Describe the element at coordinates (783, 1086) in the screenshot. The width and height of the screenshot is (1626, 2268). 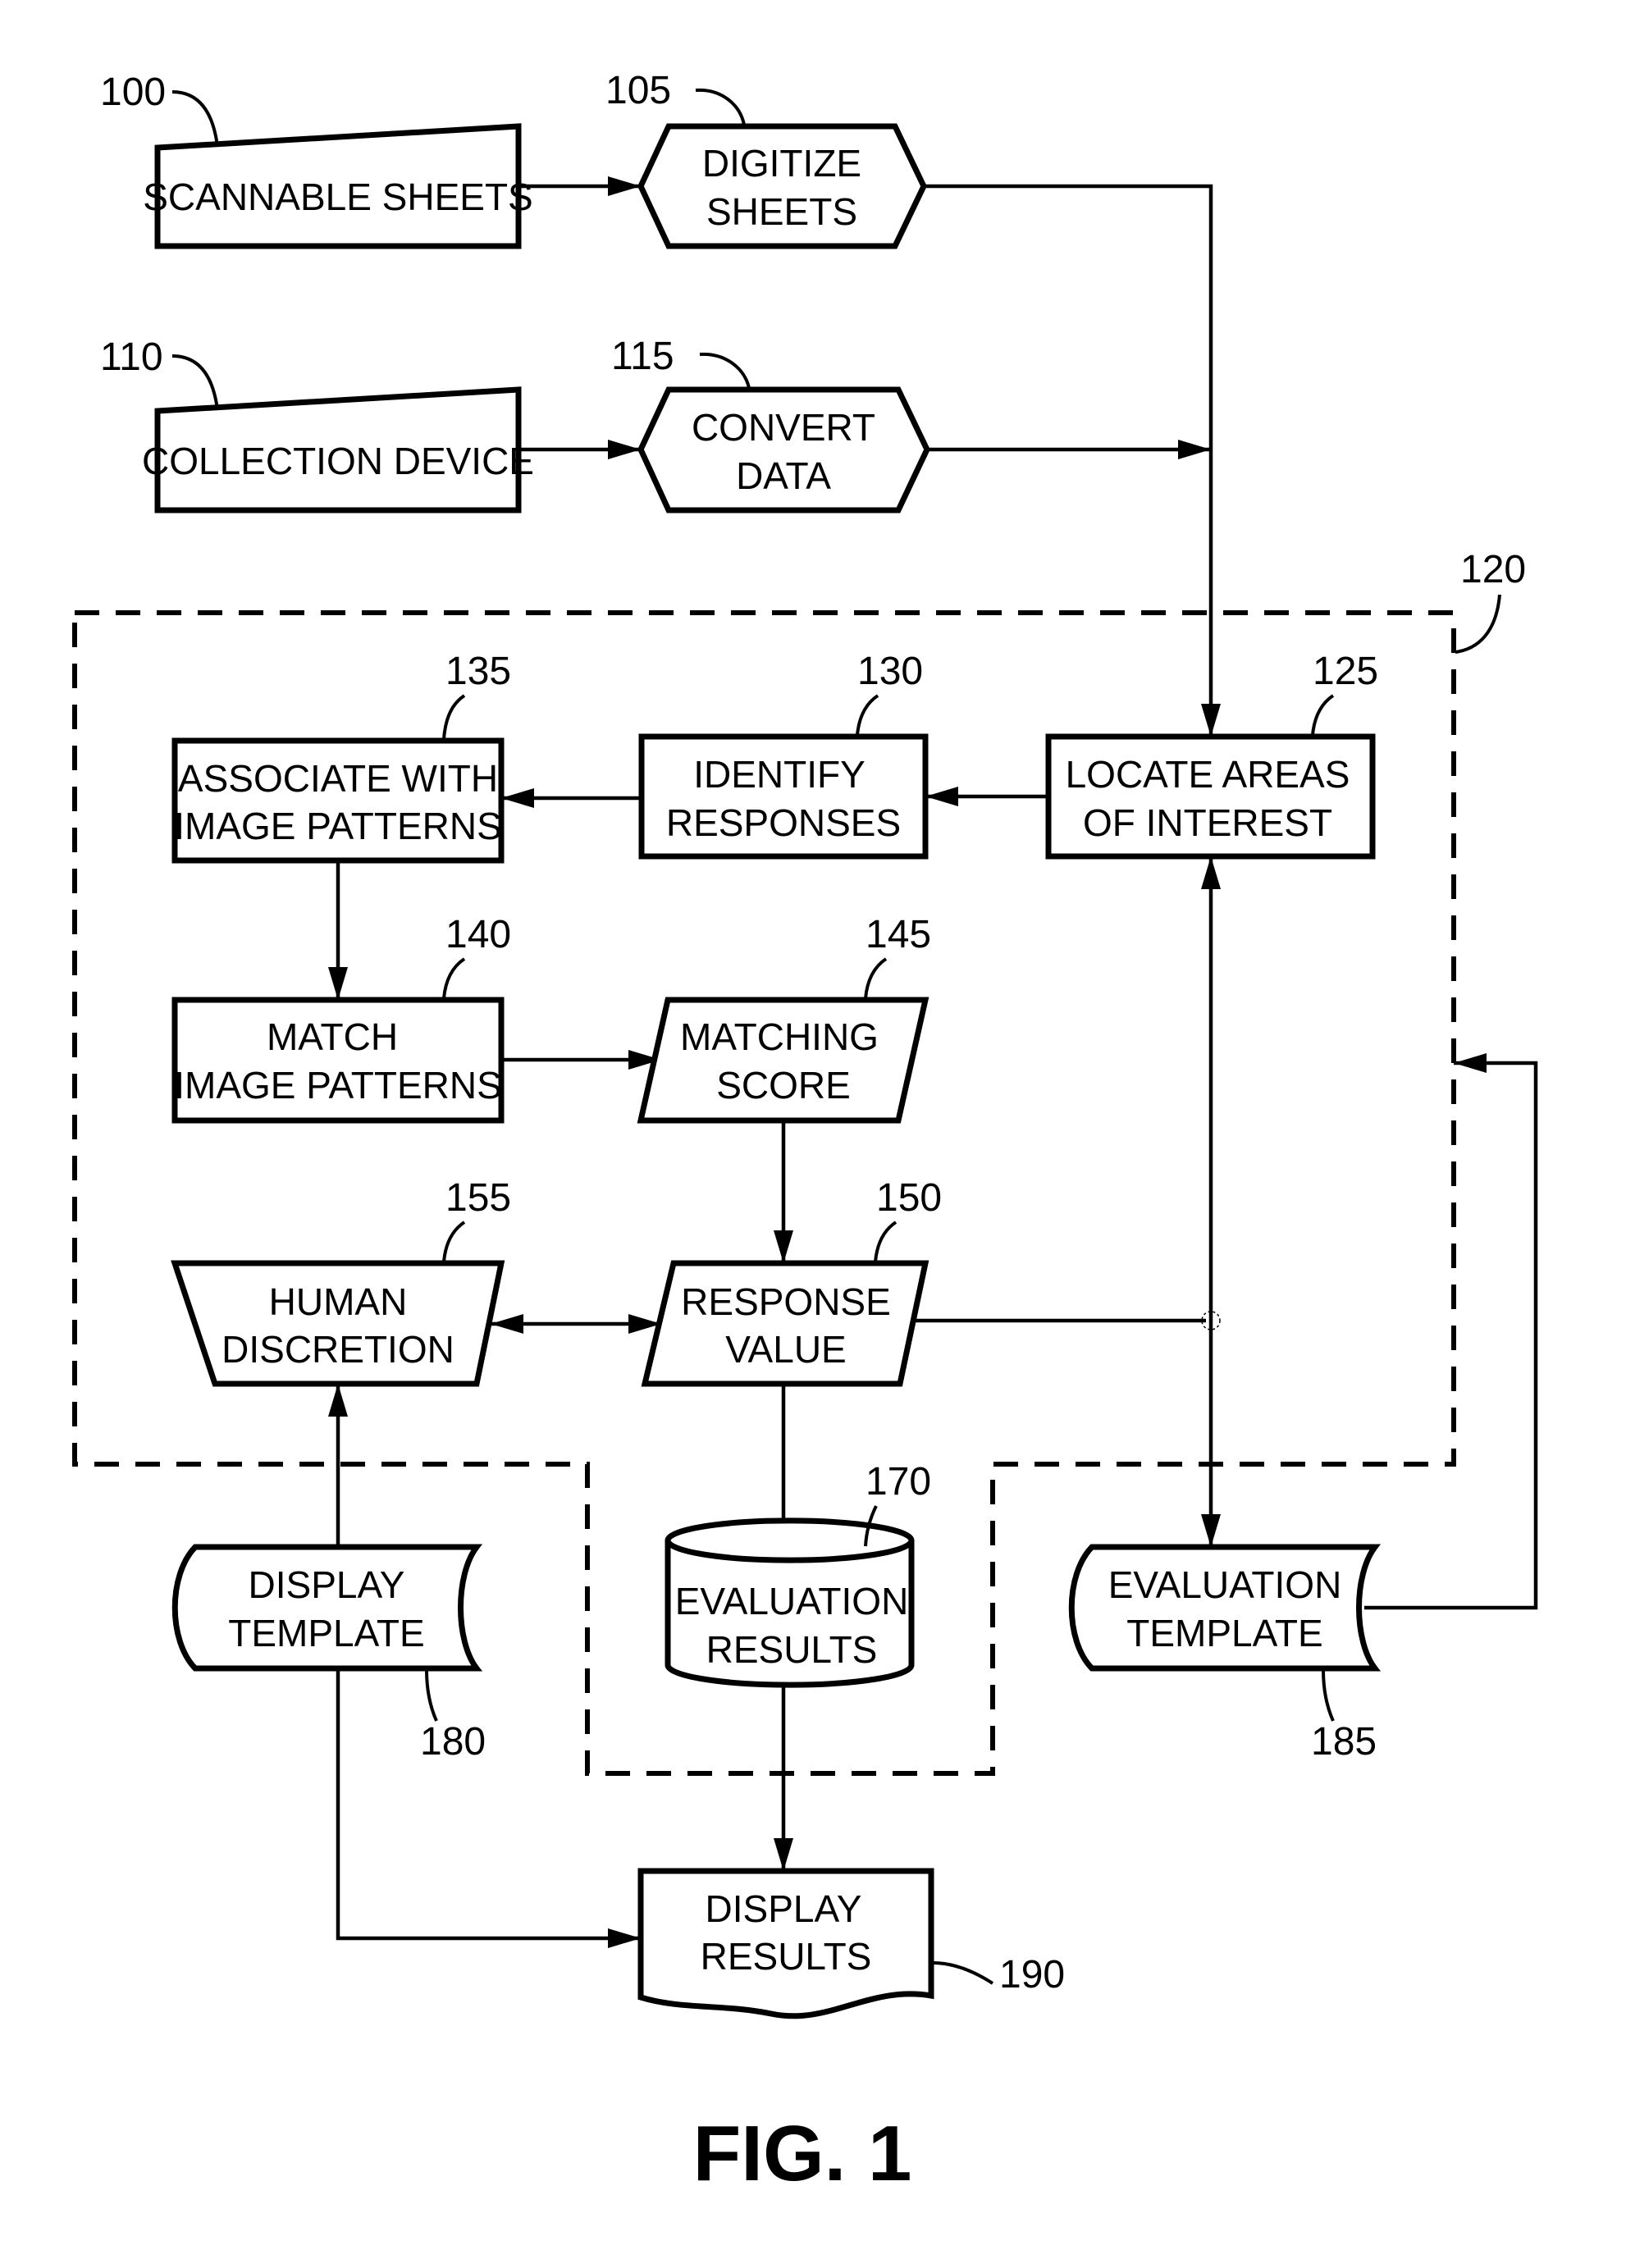
I see `node-label-line2: SCORE` at that location.